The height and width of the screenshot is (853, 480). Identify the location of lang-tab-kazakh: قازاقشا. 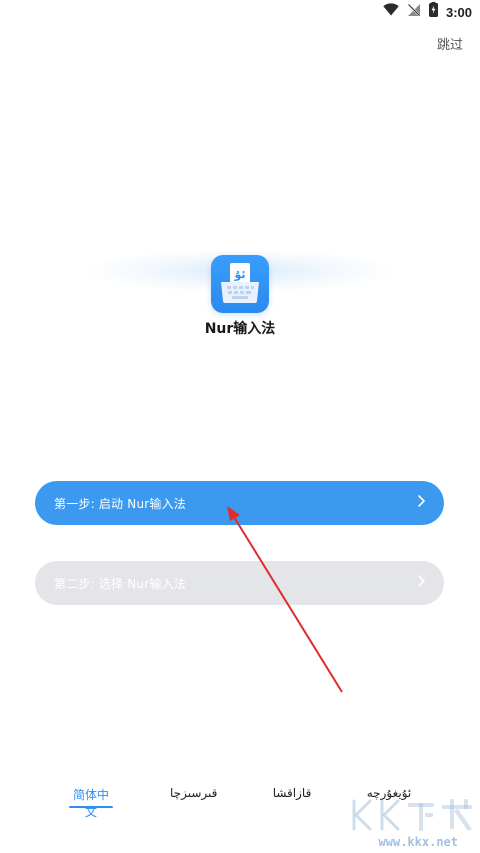
(292, 793).